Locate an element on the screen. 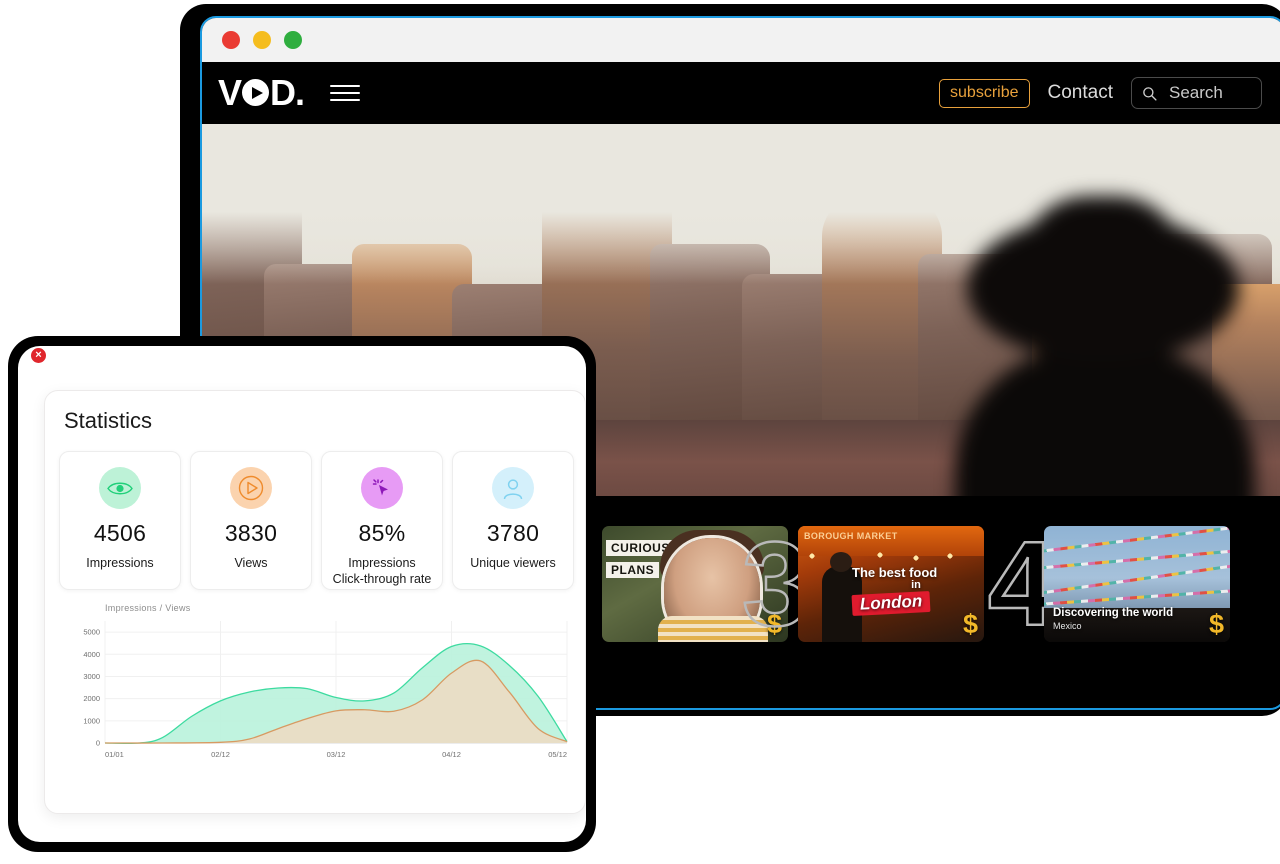  thumb3-title: Discovering the world is located at coordinates (1113, 613).